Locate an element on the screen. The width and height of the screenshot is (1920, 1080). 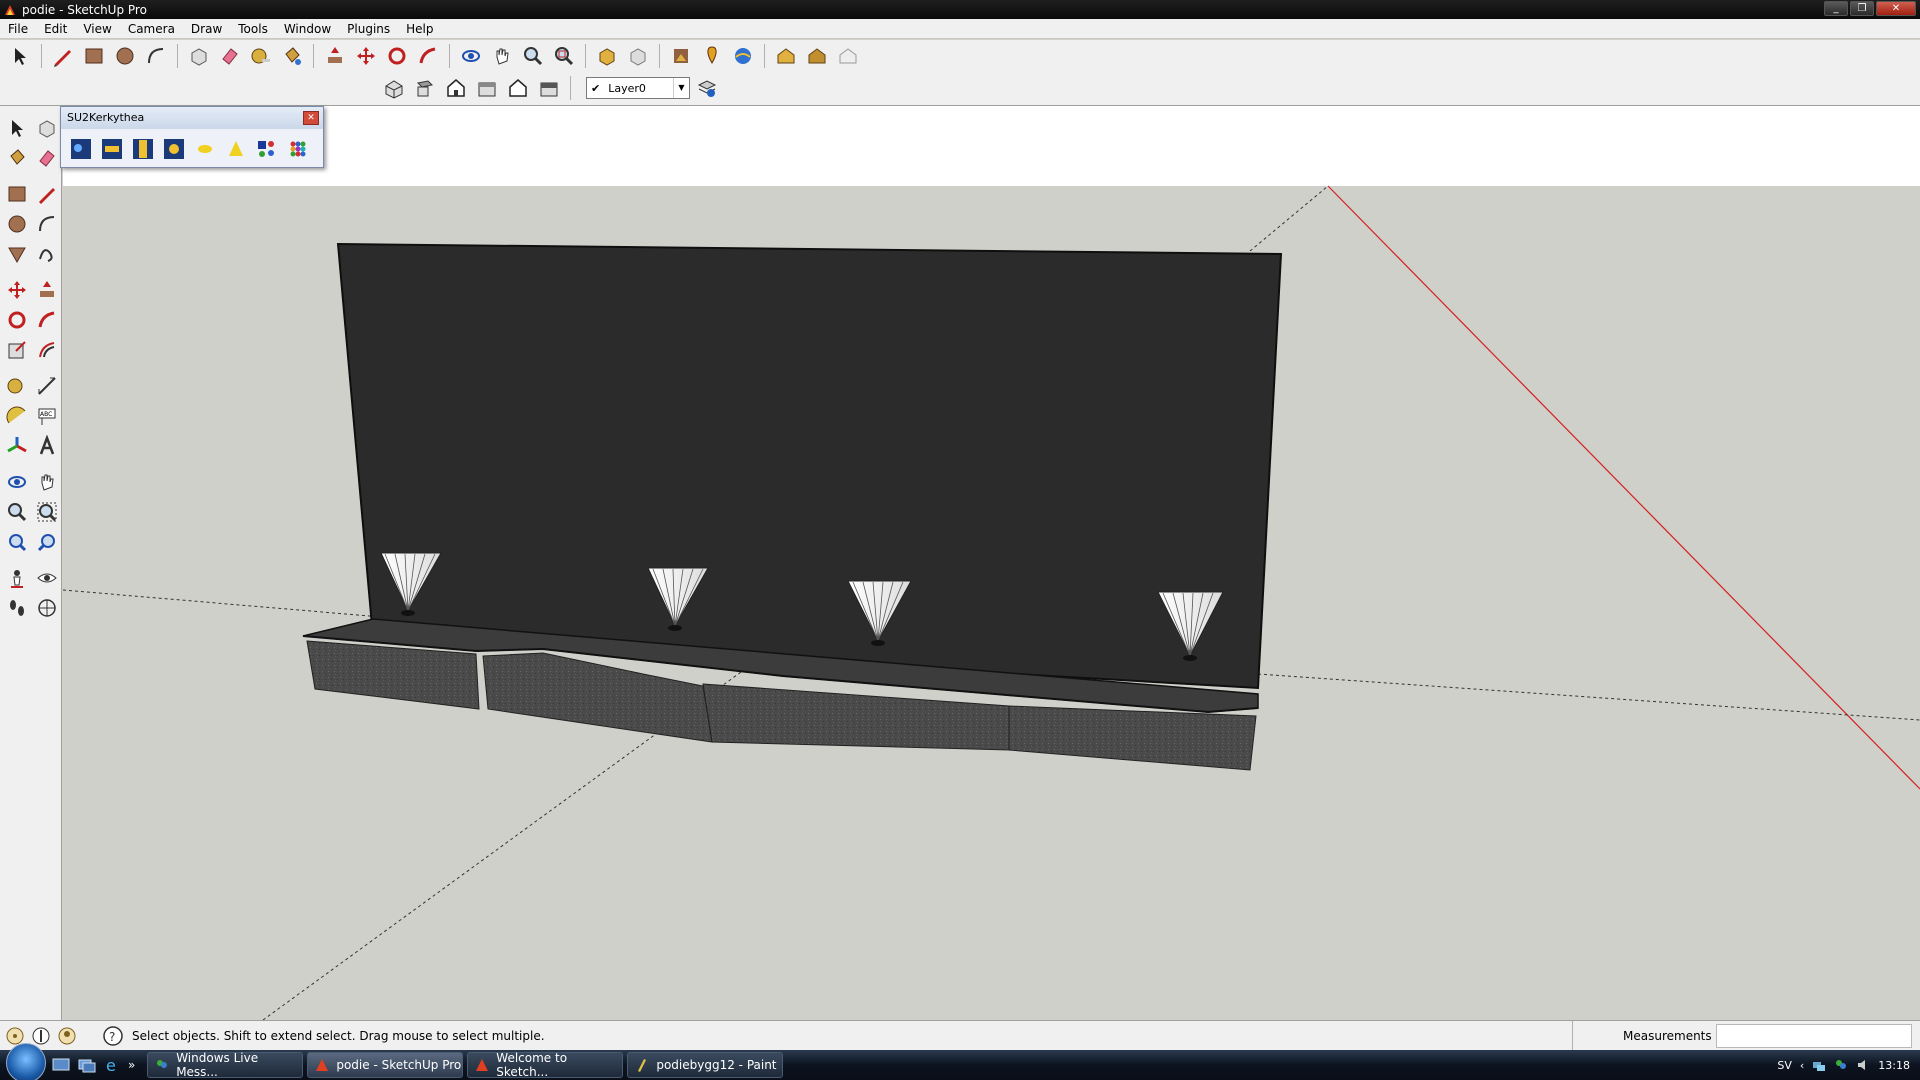
clock: 13:18 is located at coordinates (1894, 1065).